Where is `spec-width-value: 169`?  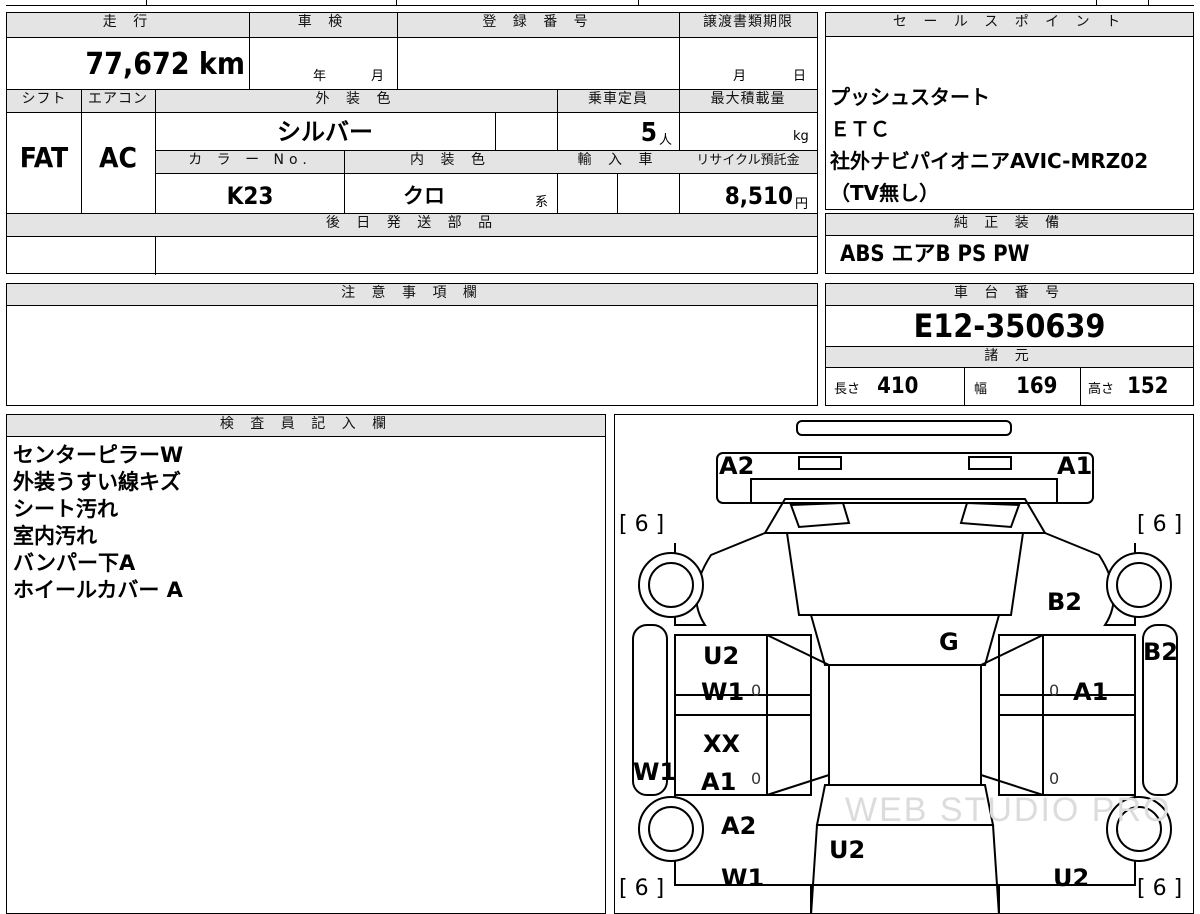
spec-width-value: 169 is located at coordinates (1037, 386).